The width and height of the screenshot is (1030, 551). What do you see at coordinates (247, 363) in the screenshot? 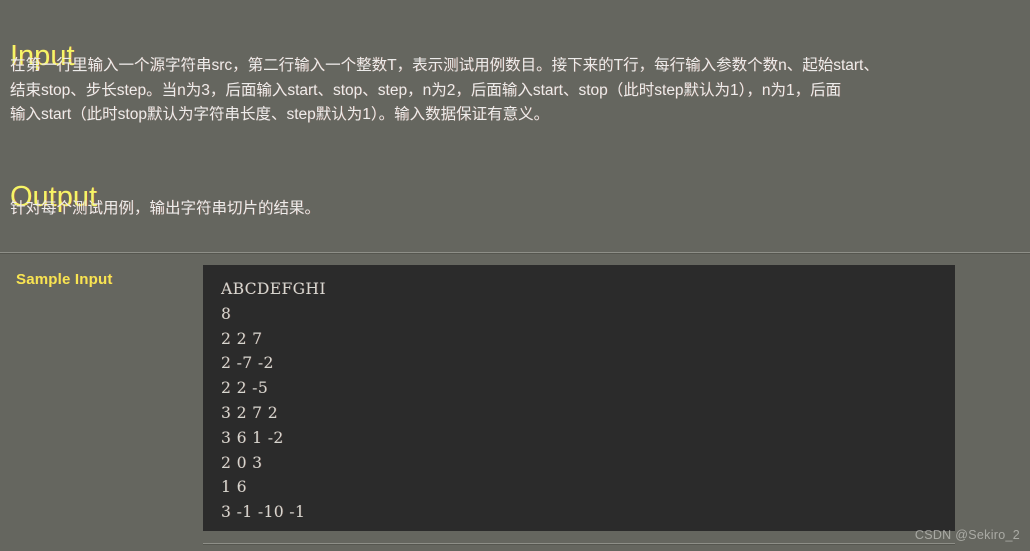
I see `code-line: 2 -7 -2` at bounding box center [247, 363].